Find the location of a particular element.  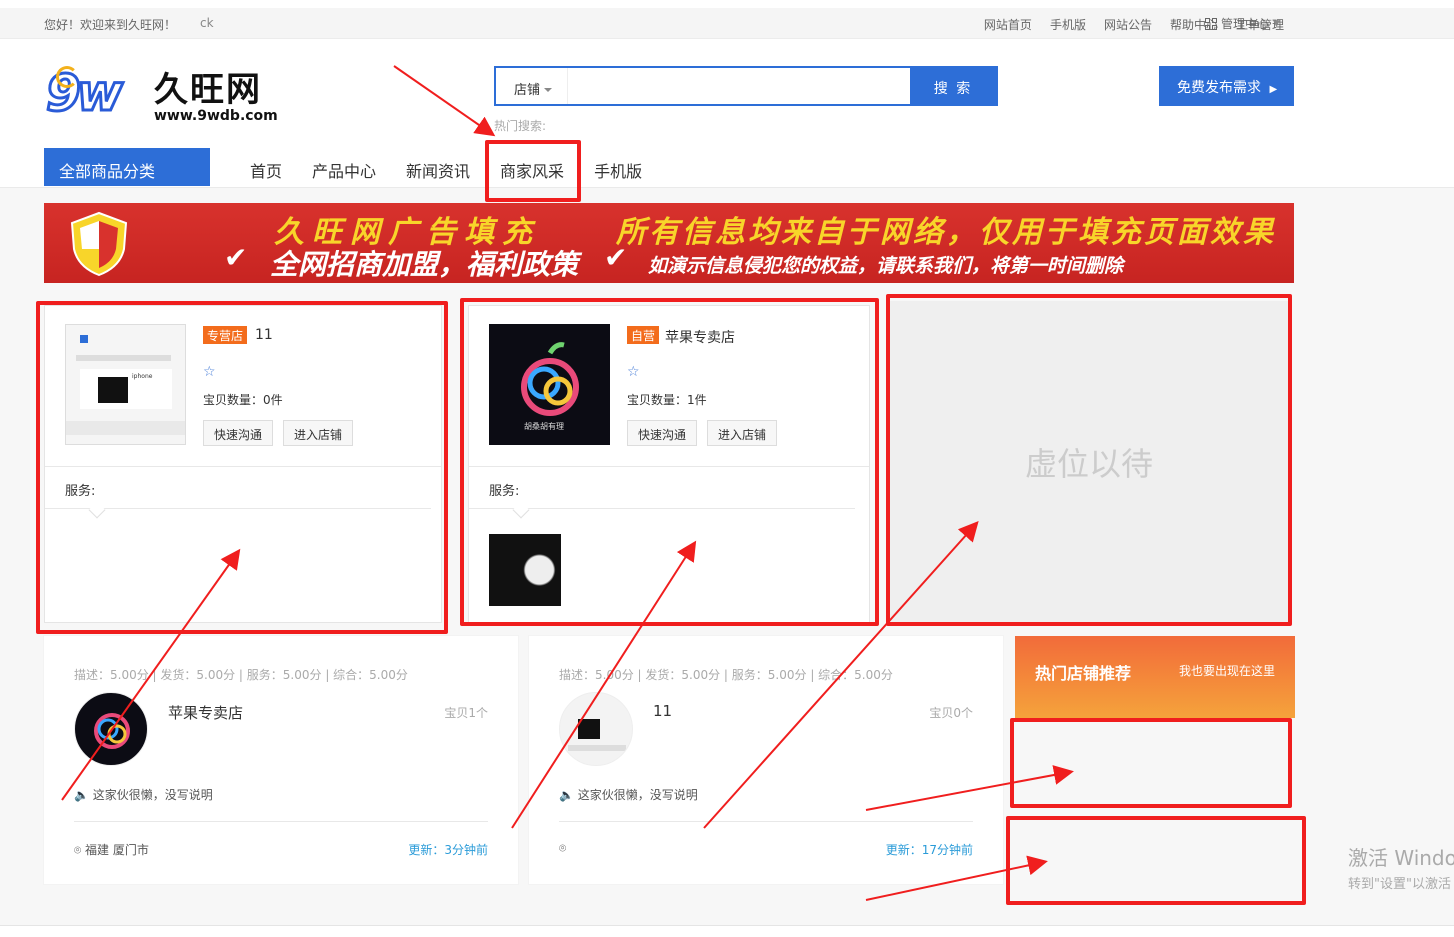

logo-name: 久旺网 is located at coordinates (208, 90).